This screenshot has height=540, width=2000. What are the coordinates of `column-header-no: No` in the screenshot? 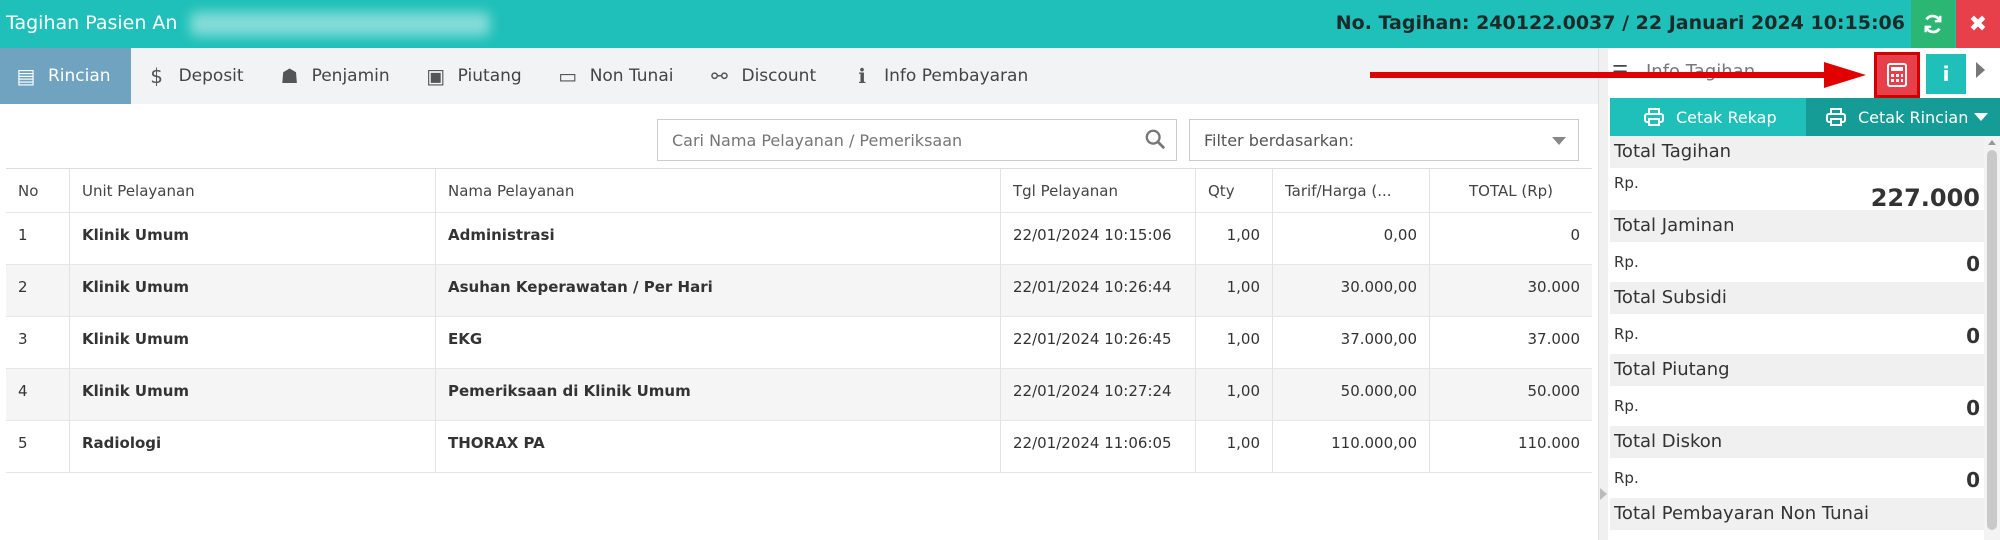 It's located at (38, 190).